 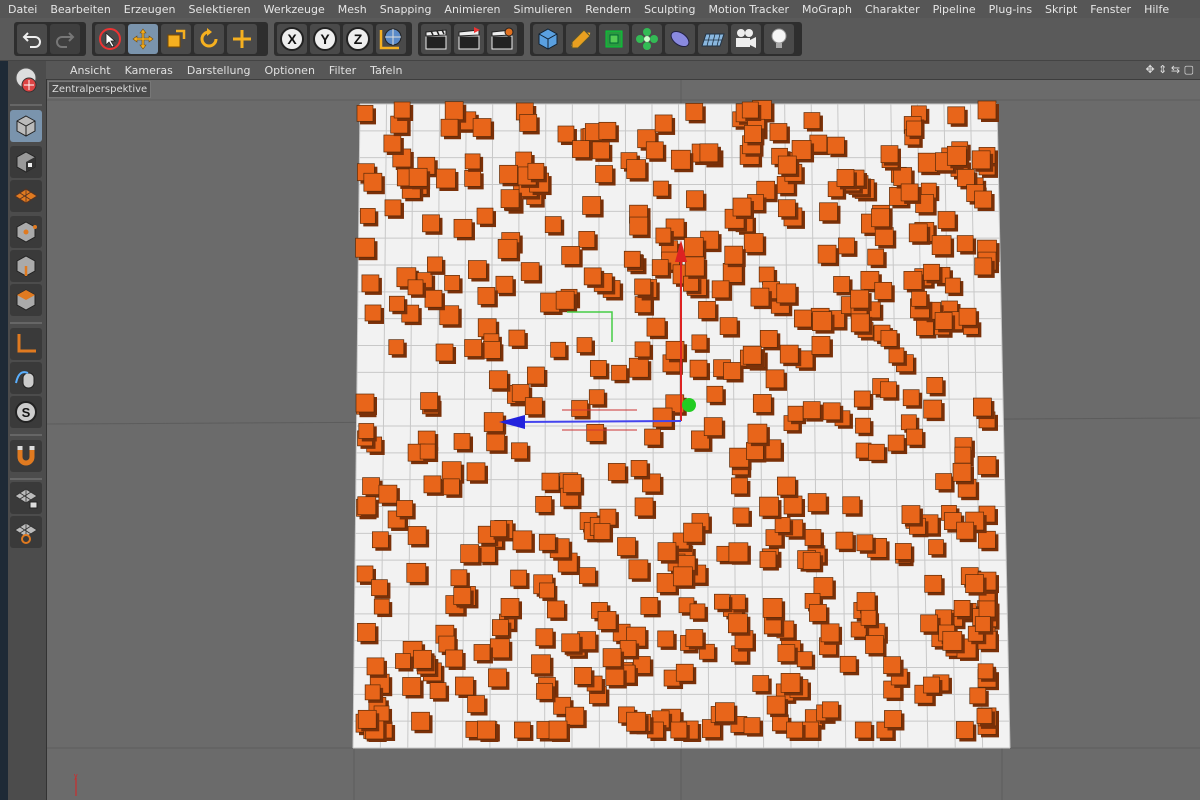 What do you see at coordinates (391, 39) in the screenshot?
I see `coordinate-system-button` at bounding box center [391, 39].